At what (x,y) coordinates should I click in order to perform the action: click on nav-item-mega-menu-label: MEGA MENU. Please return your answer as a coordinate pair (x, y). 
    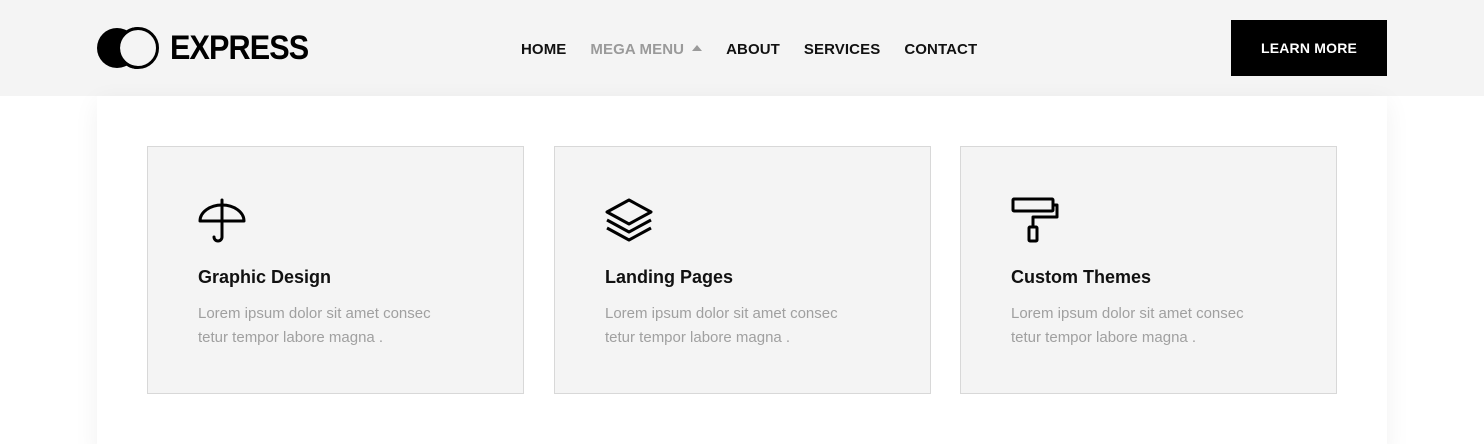
    Looking at the image, I should click on (637, 49).